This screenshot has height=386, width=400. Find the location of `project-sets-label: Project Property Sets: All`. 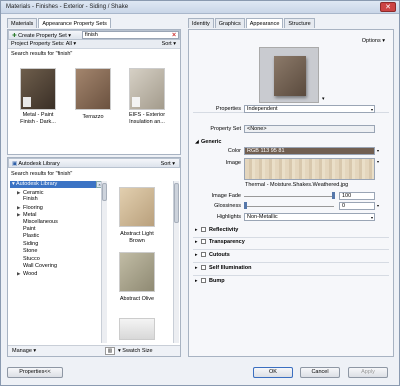

project-sets-label: Project Property Sets: All is located at coordinates (41, 44).